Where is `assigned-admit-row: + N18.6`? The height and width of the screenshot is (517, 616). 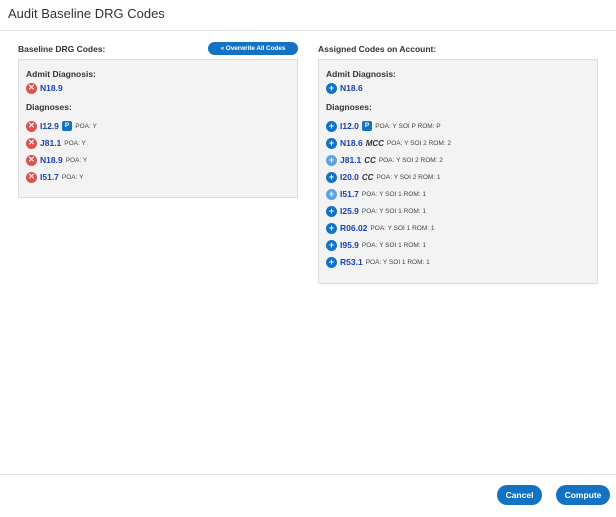
assigned-admit-row: + N18.6 is located at coordinates (344, 88).